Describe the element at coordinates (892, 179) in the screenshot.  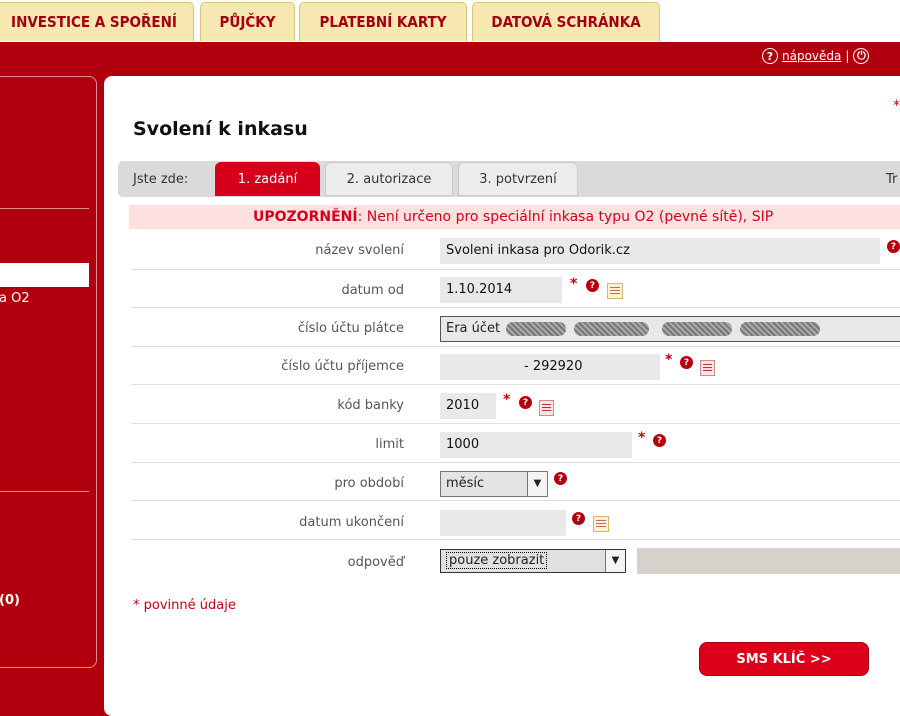
I see `breadcrumb-right-text: Tr` at that location.